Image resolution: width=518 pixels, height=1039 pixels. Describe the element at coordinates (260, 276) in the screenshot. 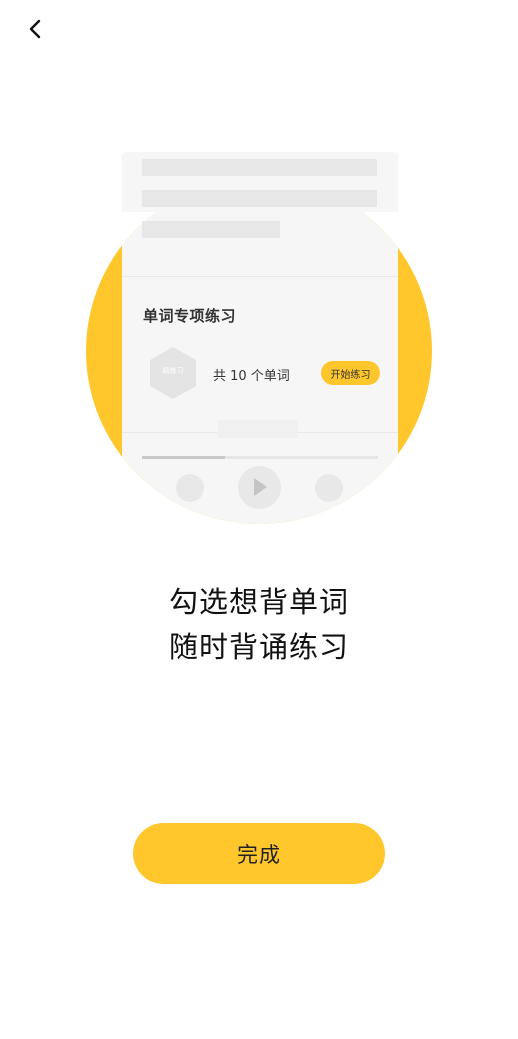

I see `card-divider` at that location.